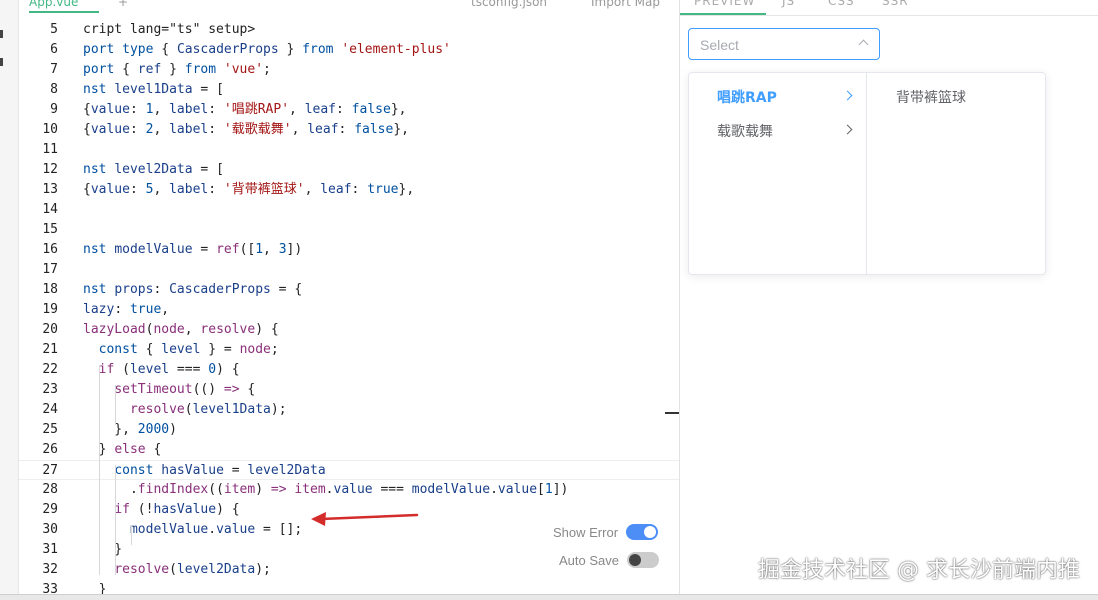  What do you see at coordinates (1, 34) in the screenshot?
I see `strip-mark` at bounding box center [1, 34].